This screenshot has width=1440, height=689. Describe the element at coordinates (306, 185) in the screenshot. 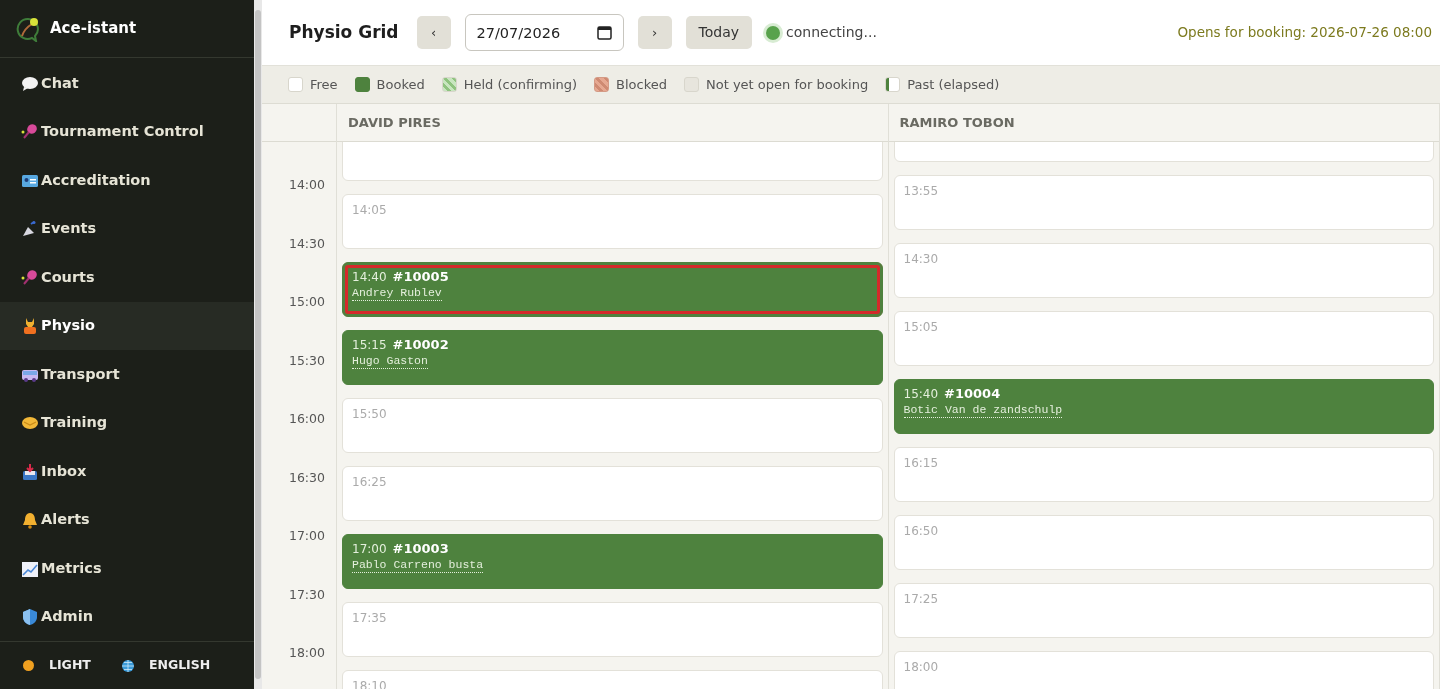

I see `time-label: 14:00` at that location.